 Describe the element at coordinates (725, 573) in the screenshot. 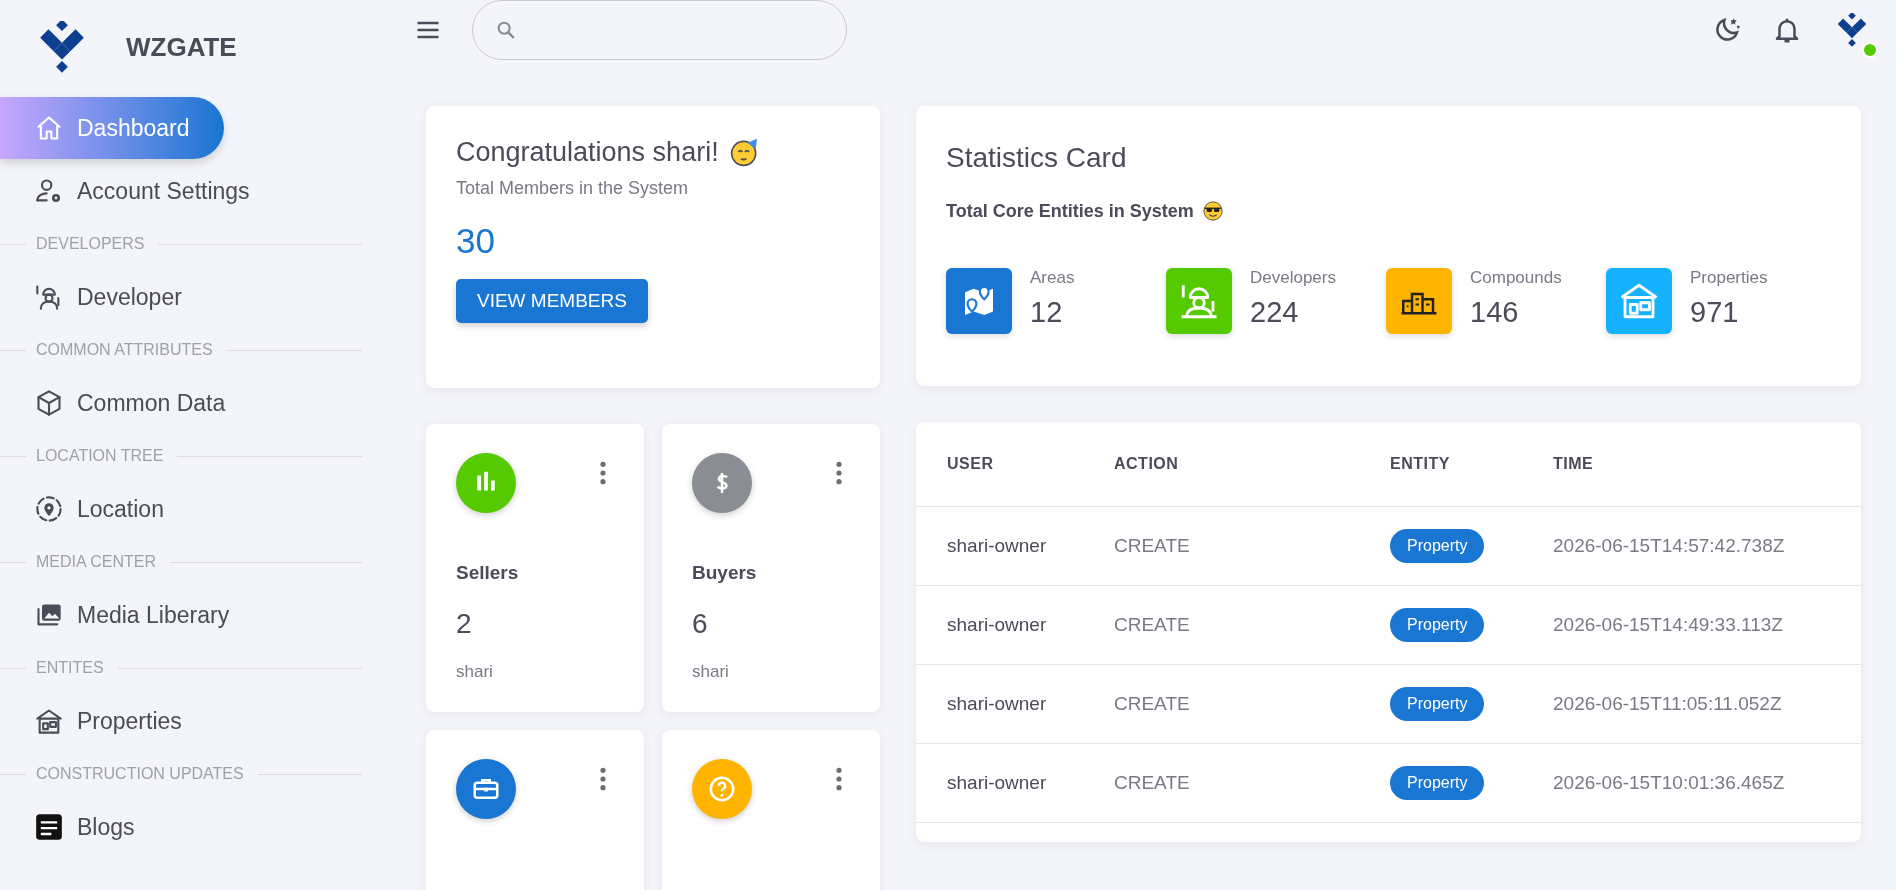

I see `card-title: Buyers` at that location.